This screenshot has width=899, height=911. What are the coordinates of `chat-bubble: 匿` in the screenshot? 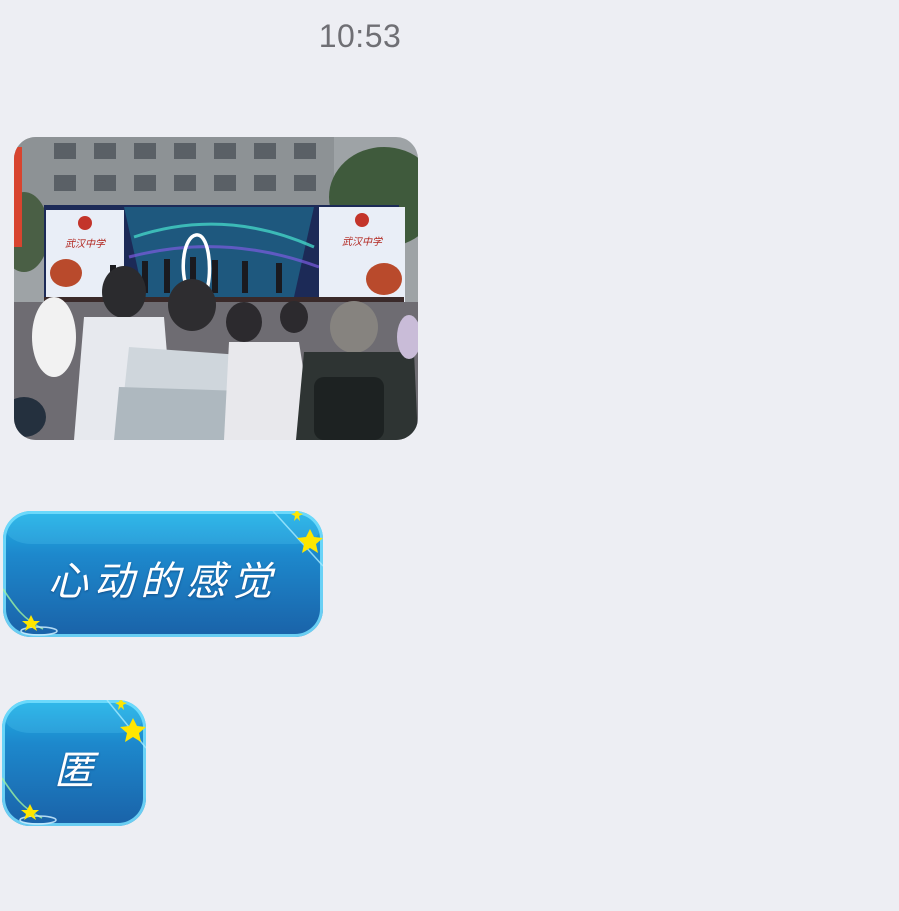 It's located at (74, 763).